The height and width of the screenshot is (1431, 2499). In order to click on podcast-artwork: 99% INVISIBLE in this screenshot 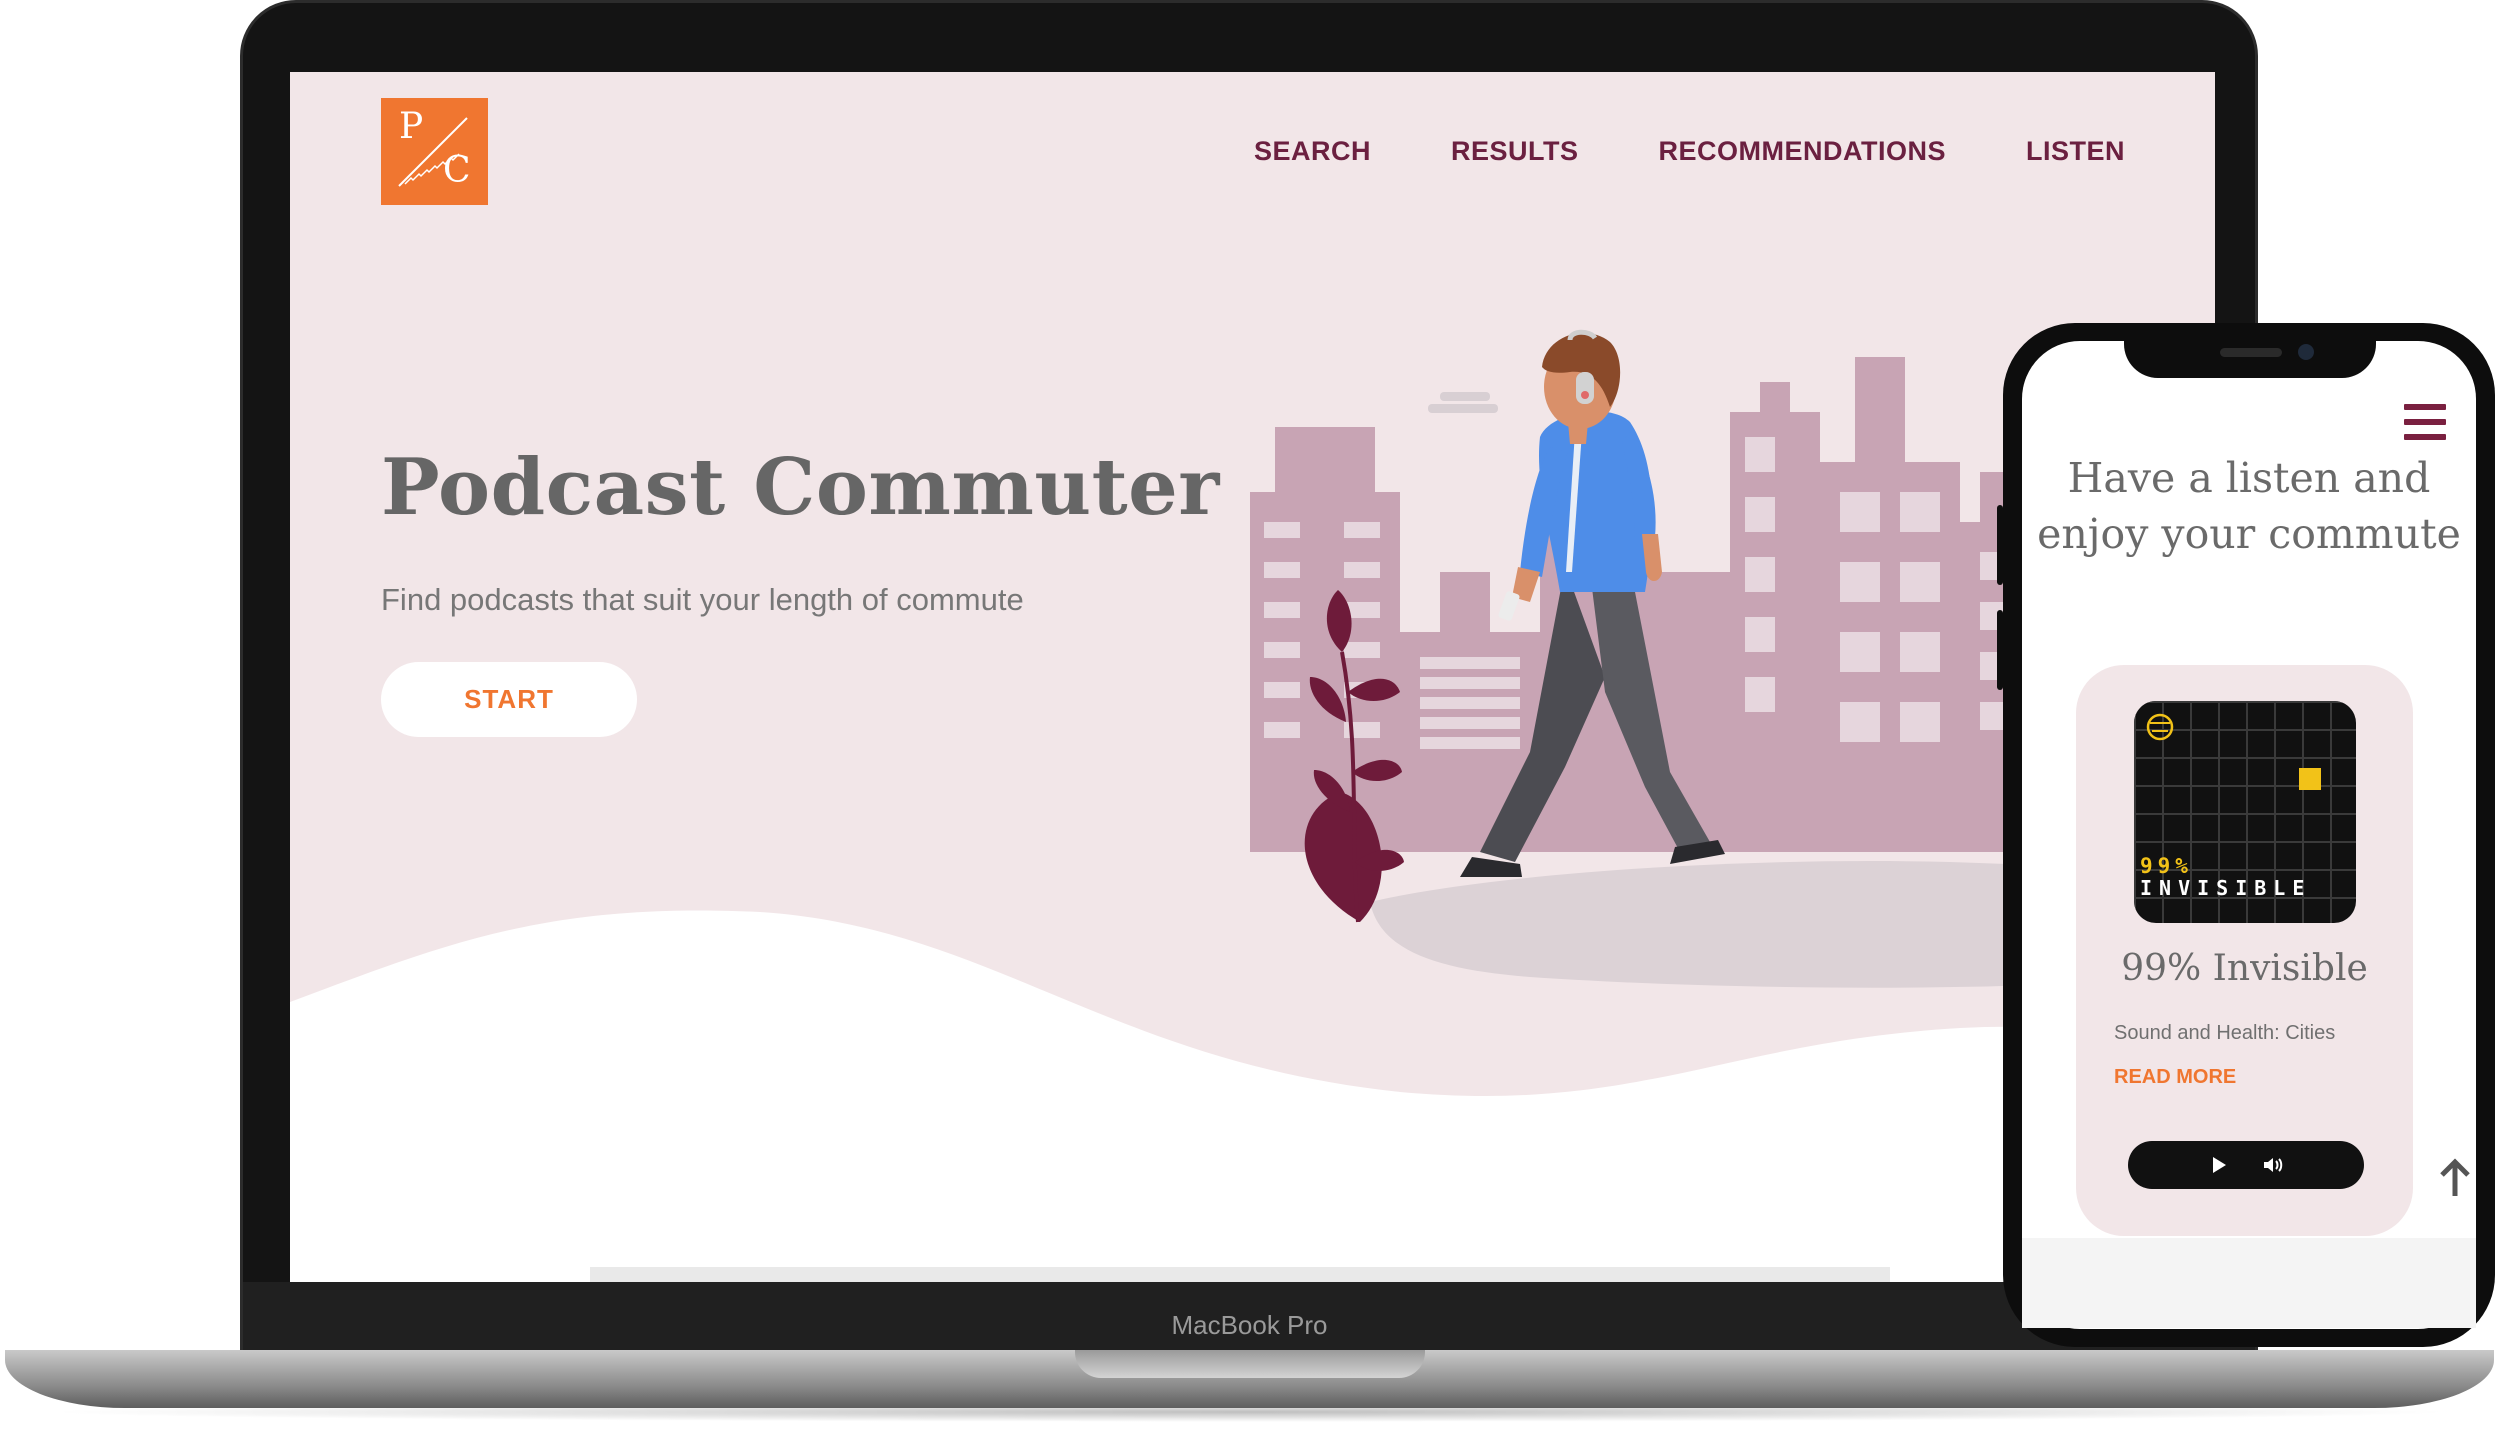, I will do `click(2245, 812)`.